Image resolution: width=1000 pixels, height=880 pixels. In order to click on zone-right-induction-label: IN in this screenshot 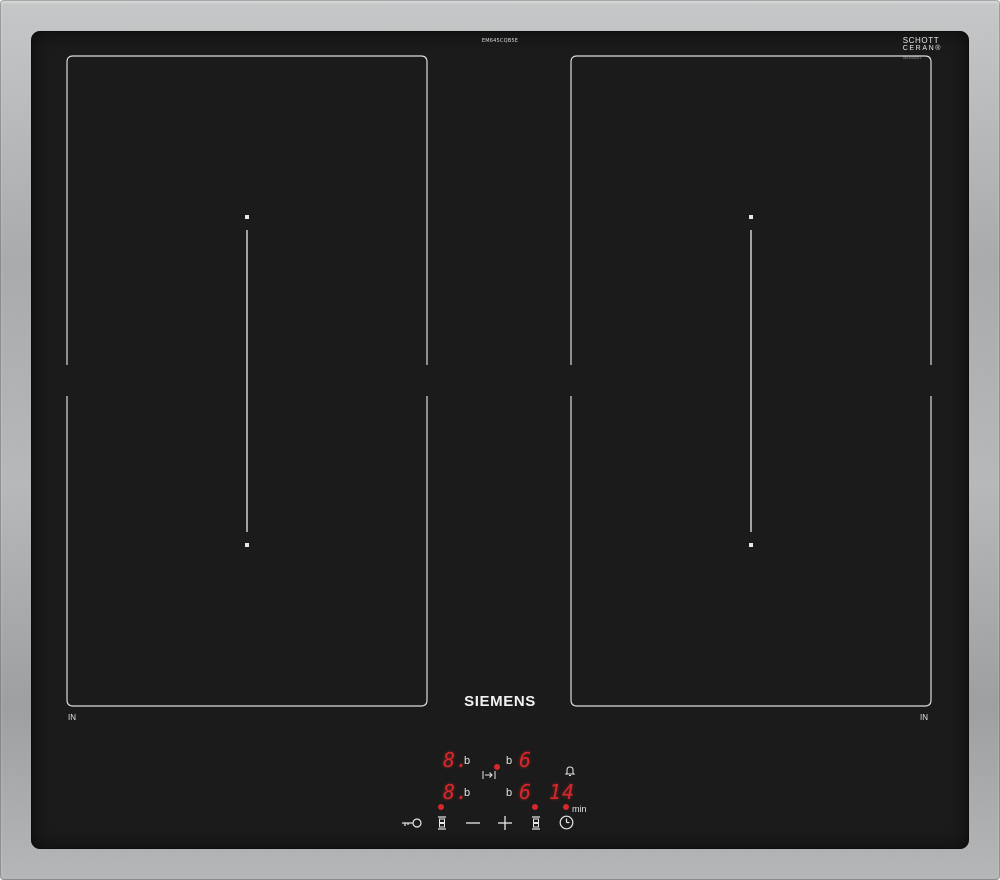, I will do `click(924, 717)`.